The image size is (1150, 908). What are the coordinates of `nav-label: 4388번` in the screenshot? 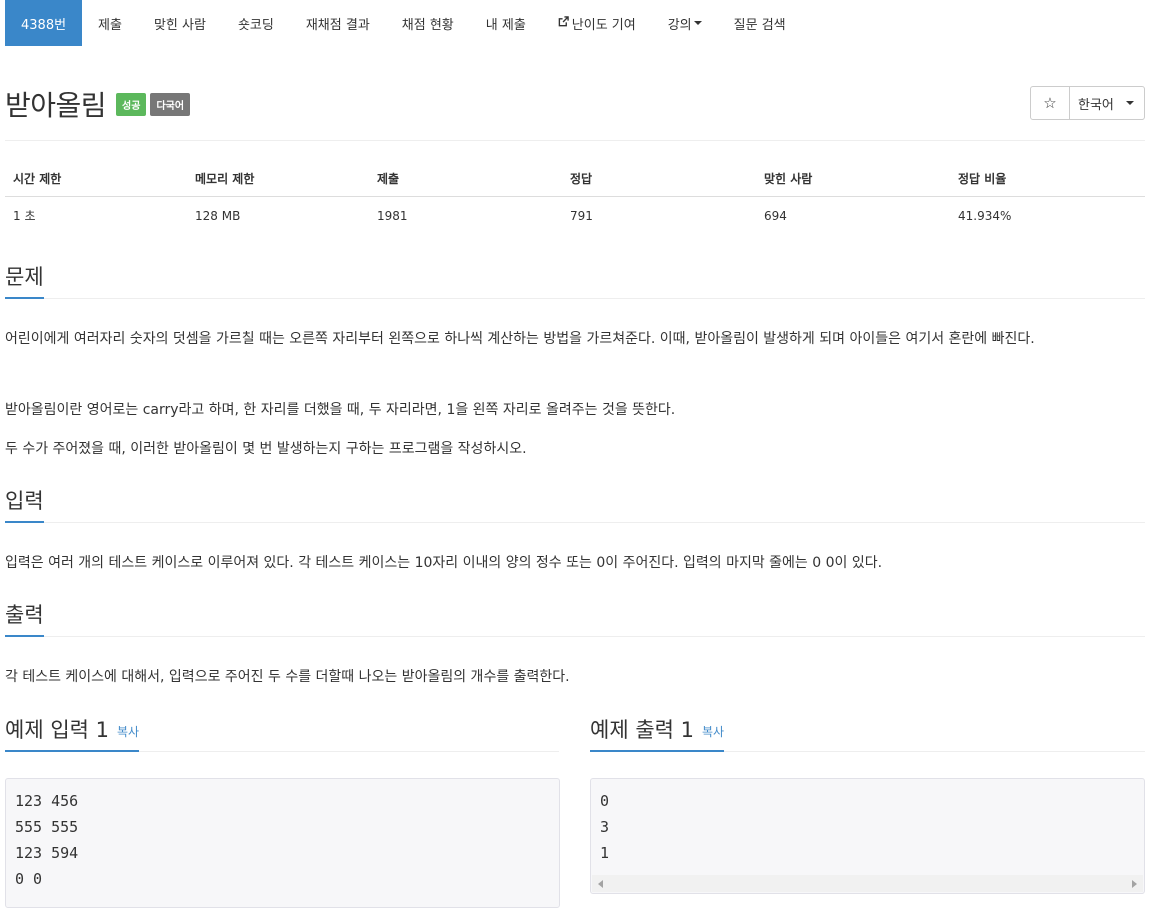 It's located at (44, 25).